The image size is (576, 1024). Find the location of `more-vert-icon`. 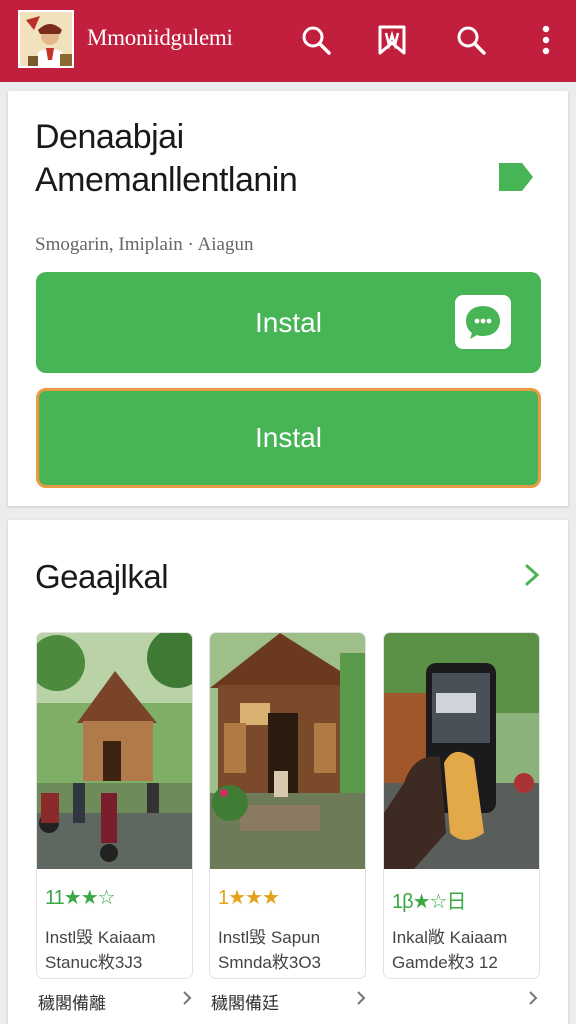

more-vert-icon is located at coordinates (546, 40).